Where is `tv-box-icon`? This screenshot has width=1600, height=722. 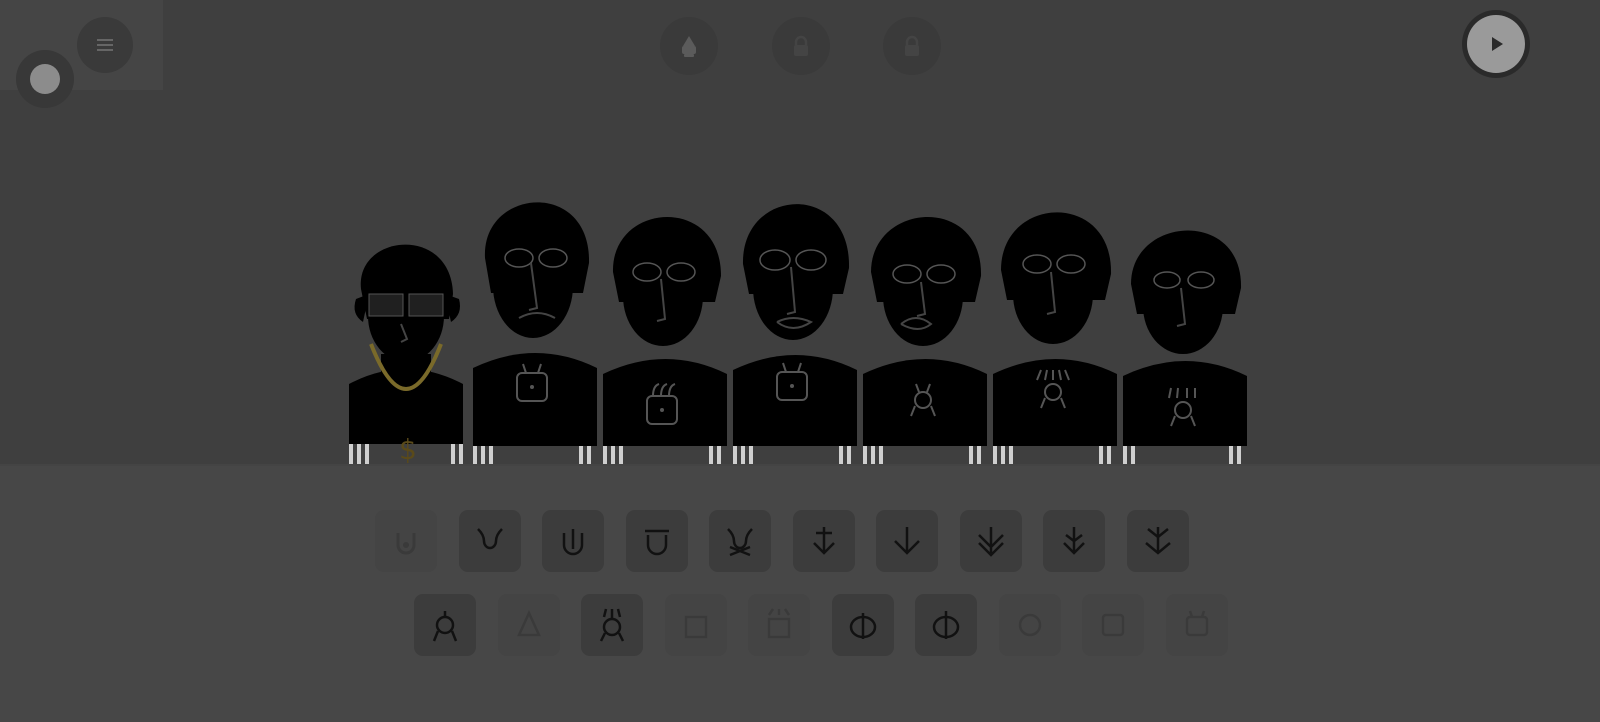
tv-box-icon is located at coordinates (1196, 623).